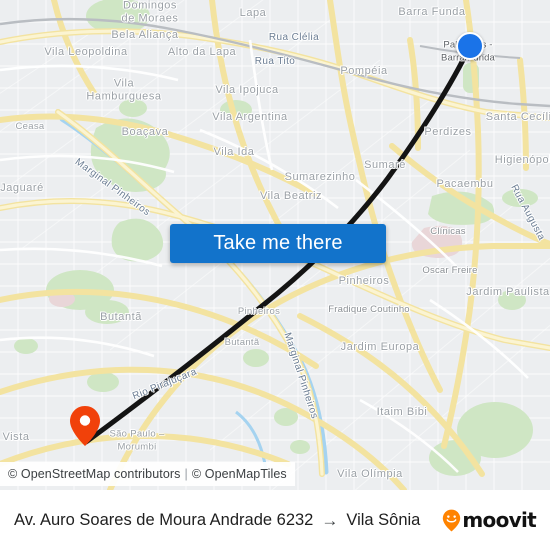 The image size is (550, 550). What do you see at coordinates (85, 426) in the screenshot?
I see `destination-pin-marker` at bounding box center [85, 426].